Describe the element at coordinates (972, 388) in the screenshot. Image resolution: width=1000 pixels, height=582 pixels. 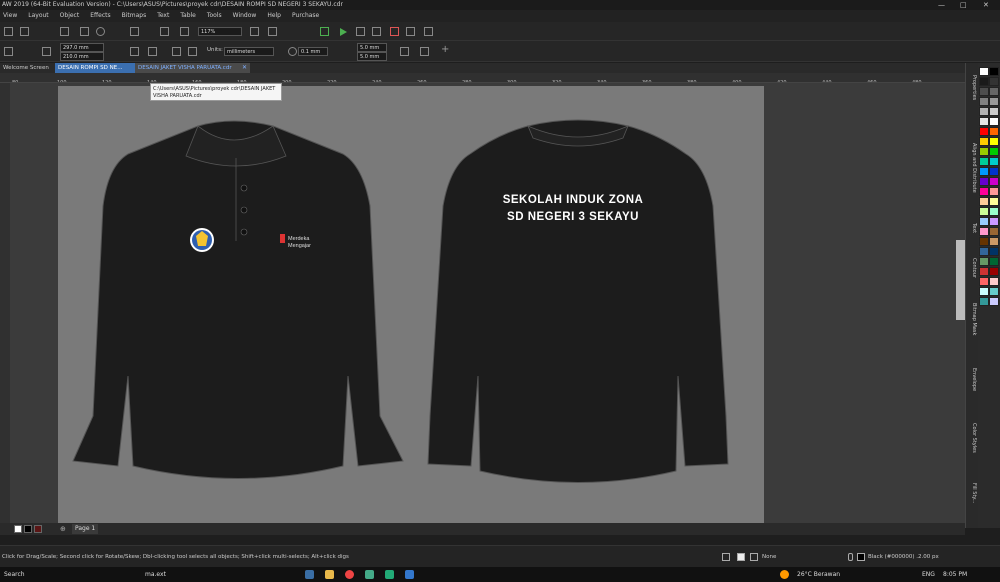
I see `dock-envelope: Envelope` at that location.